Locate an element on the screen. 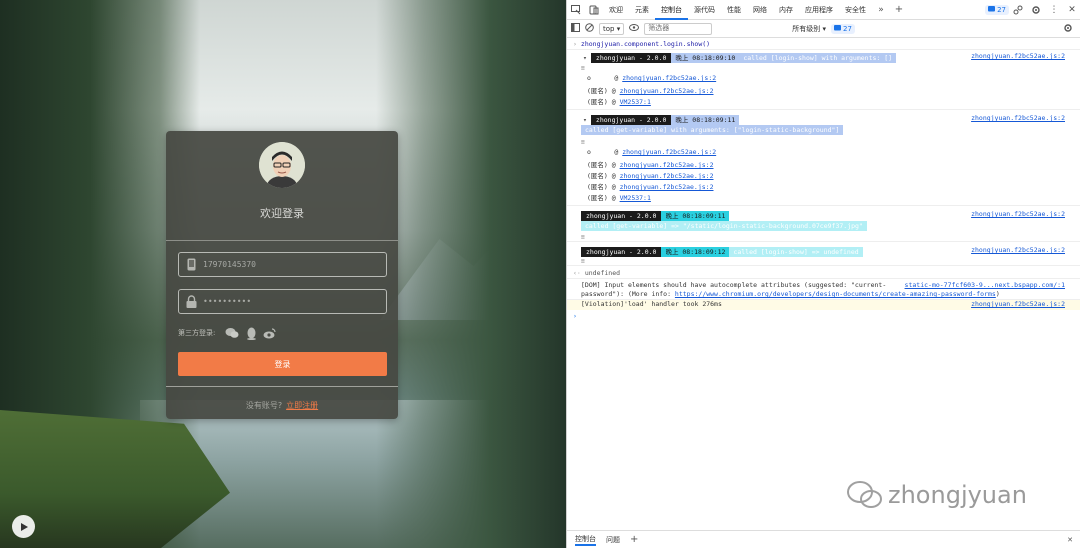 This screenshot has height=548, width=1080. log-time: 晚上 08:18:09:11 is located at coordinates (705, 120).